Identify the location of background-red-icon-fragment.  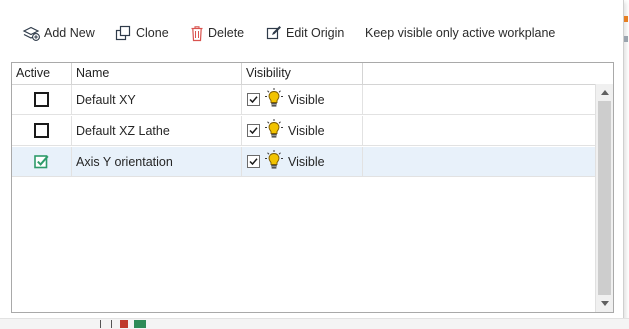
(124, 324).